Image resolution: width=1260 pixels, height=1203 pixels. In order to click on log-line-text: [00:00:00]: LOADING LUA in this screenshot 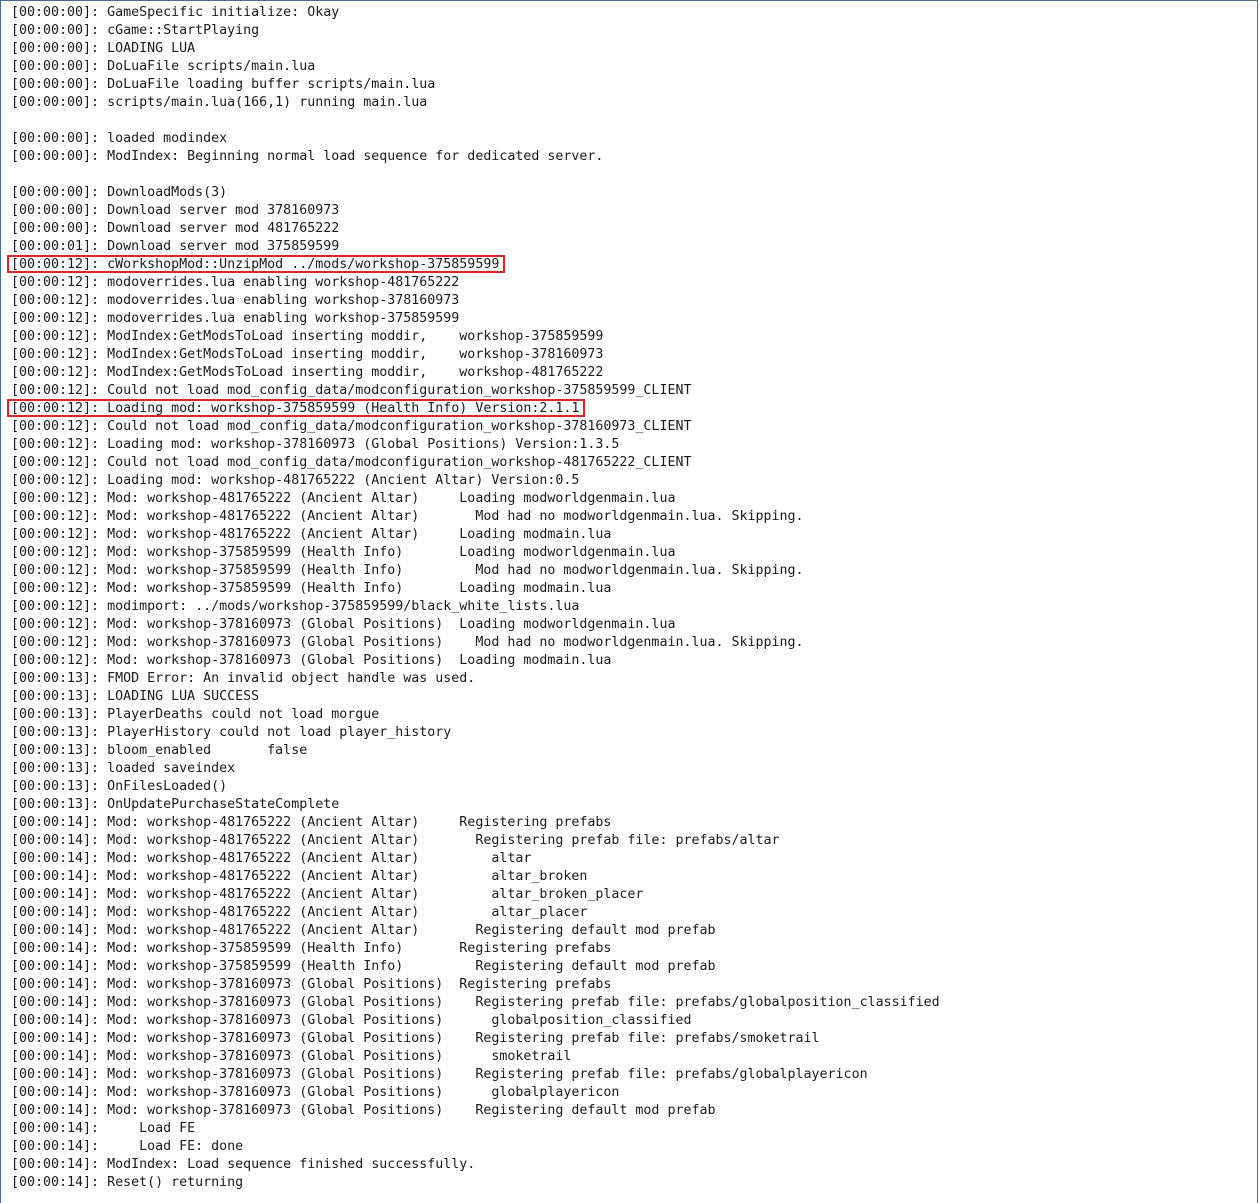, I will do `click(103, 48)`.